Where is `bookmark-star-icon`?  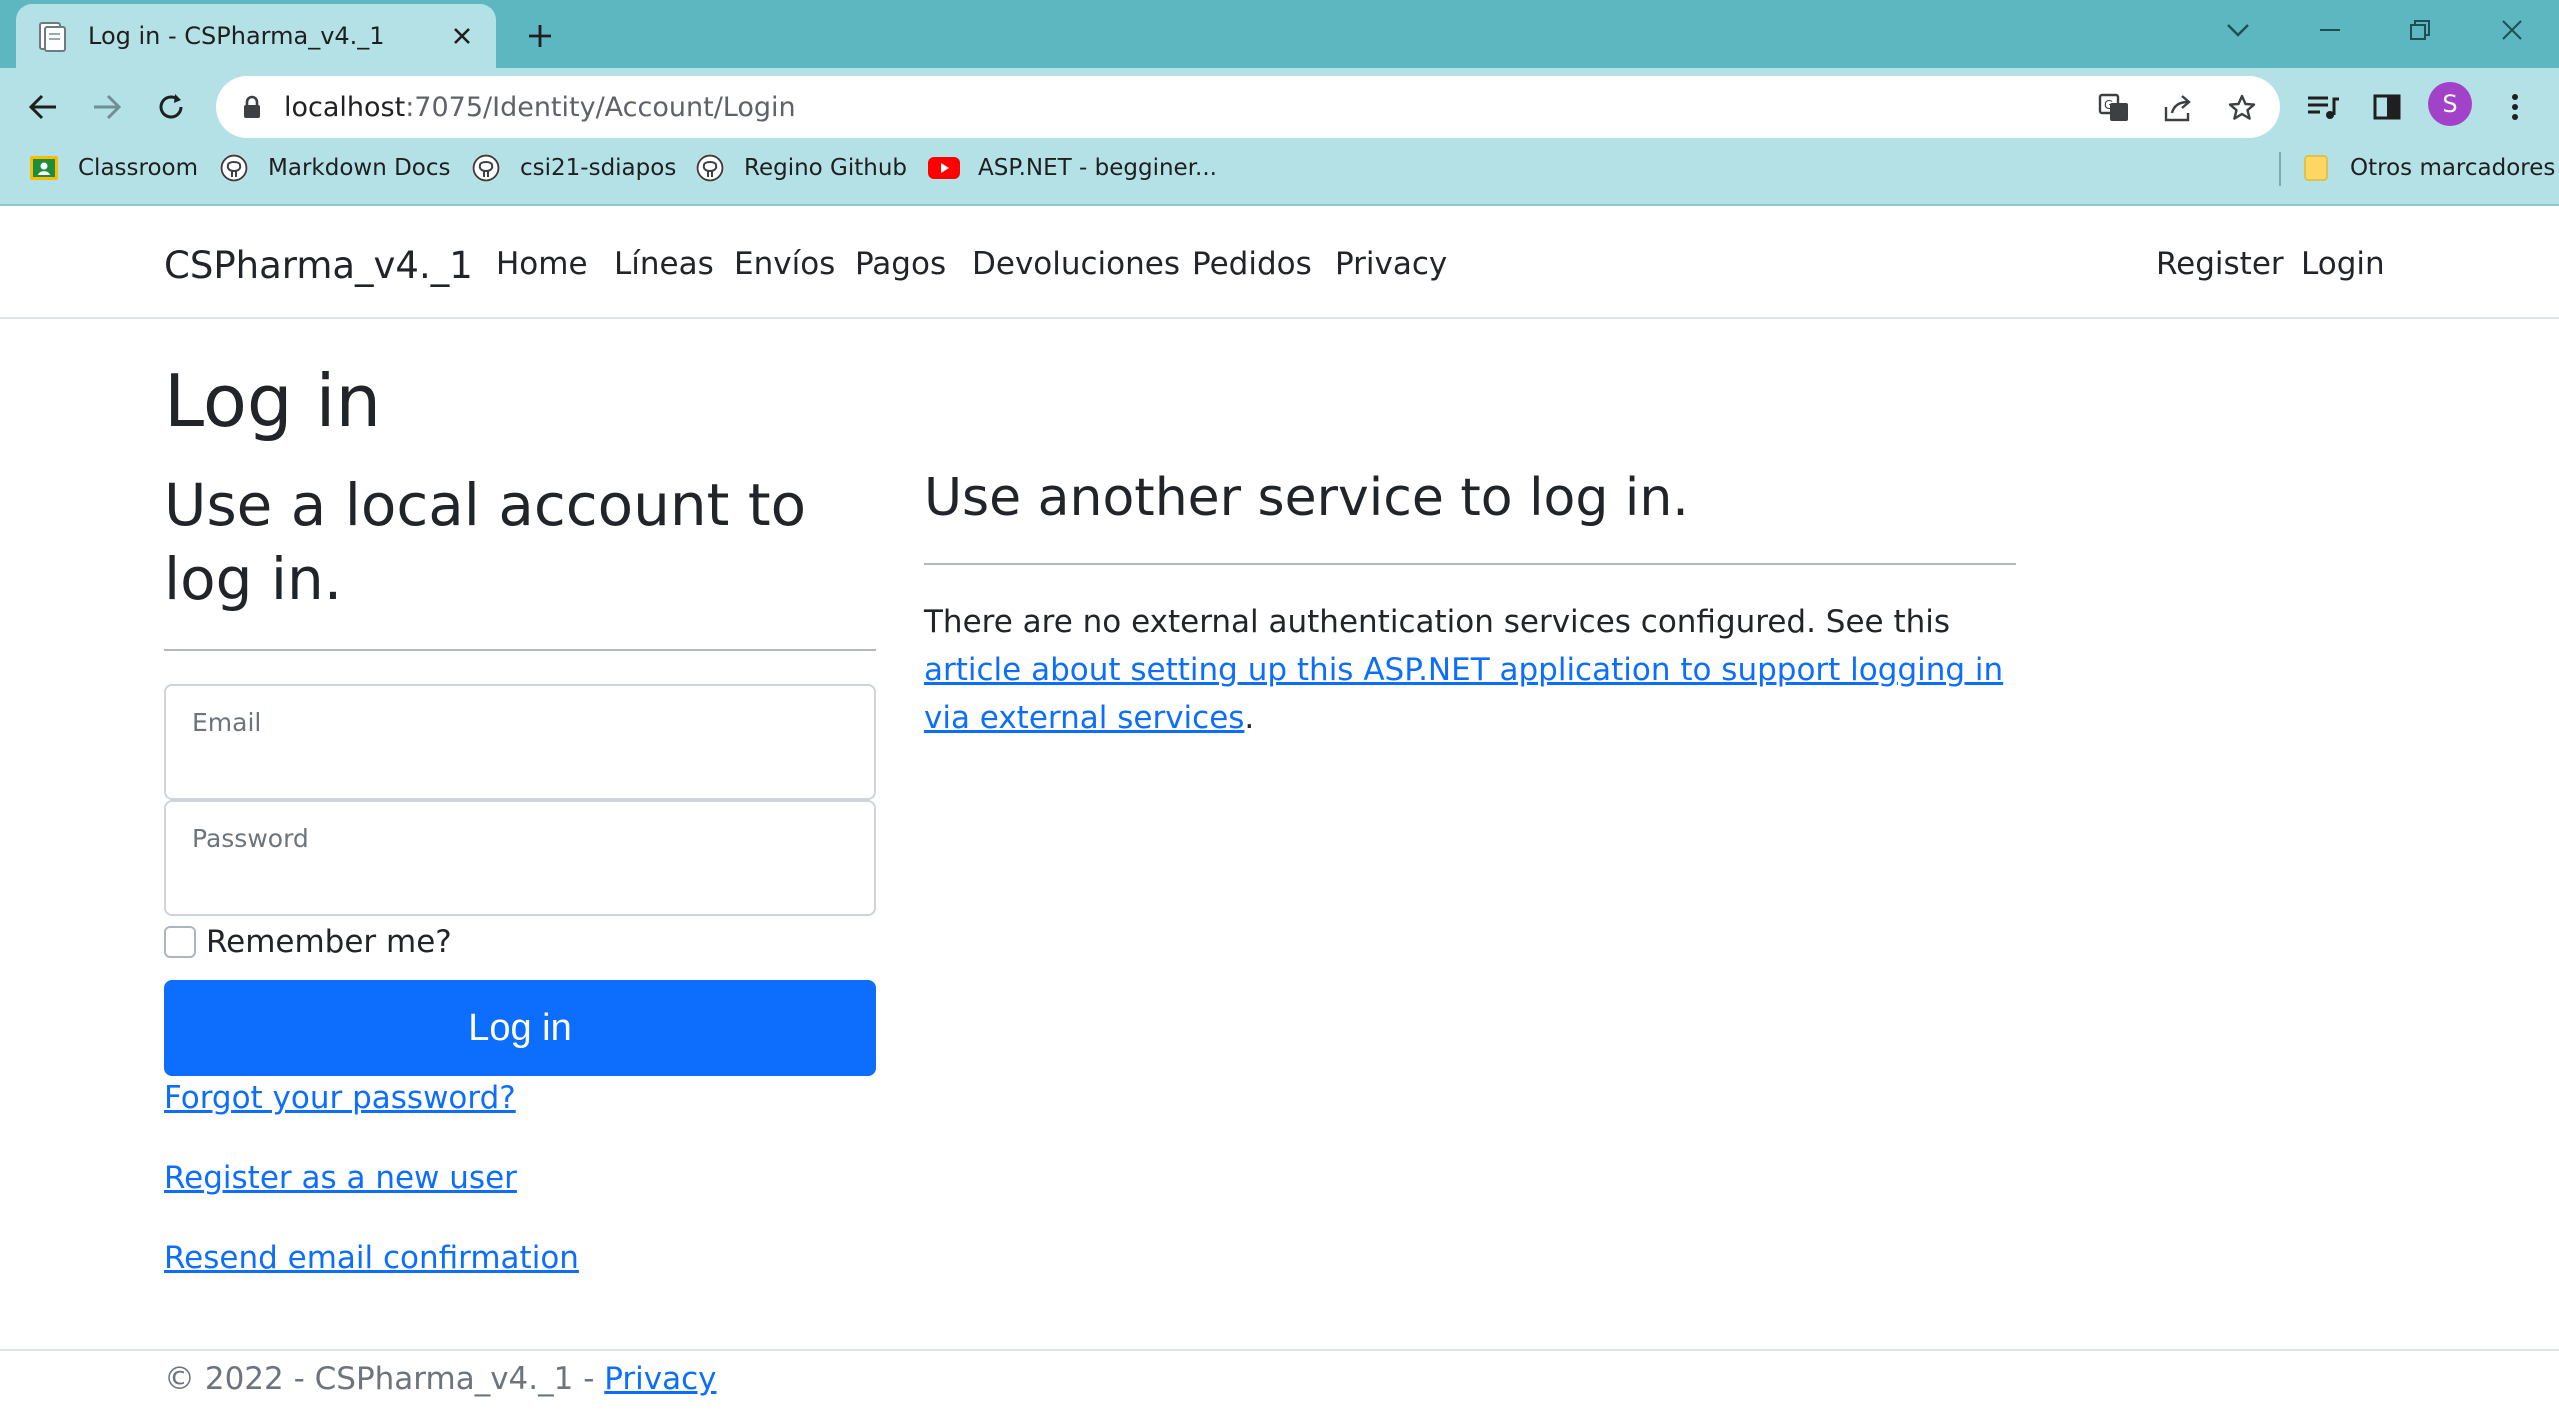 bookmark-star-icon is located at coordinates (2242, 108).